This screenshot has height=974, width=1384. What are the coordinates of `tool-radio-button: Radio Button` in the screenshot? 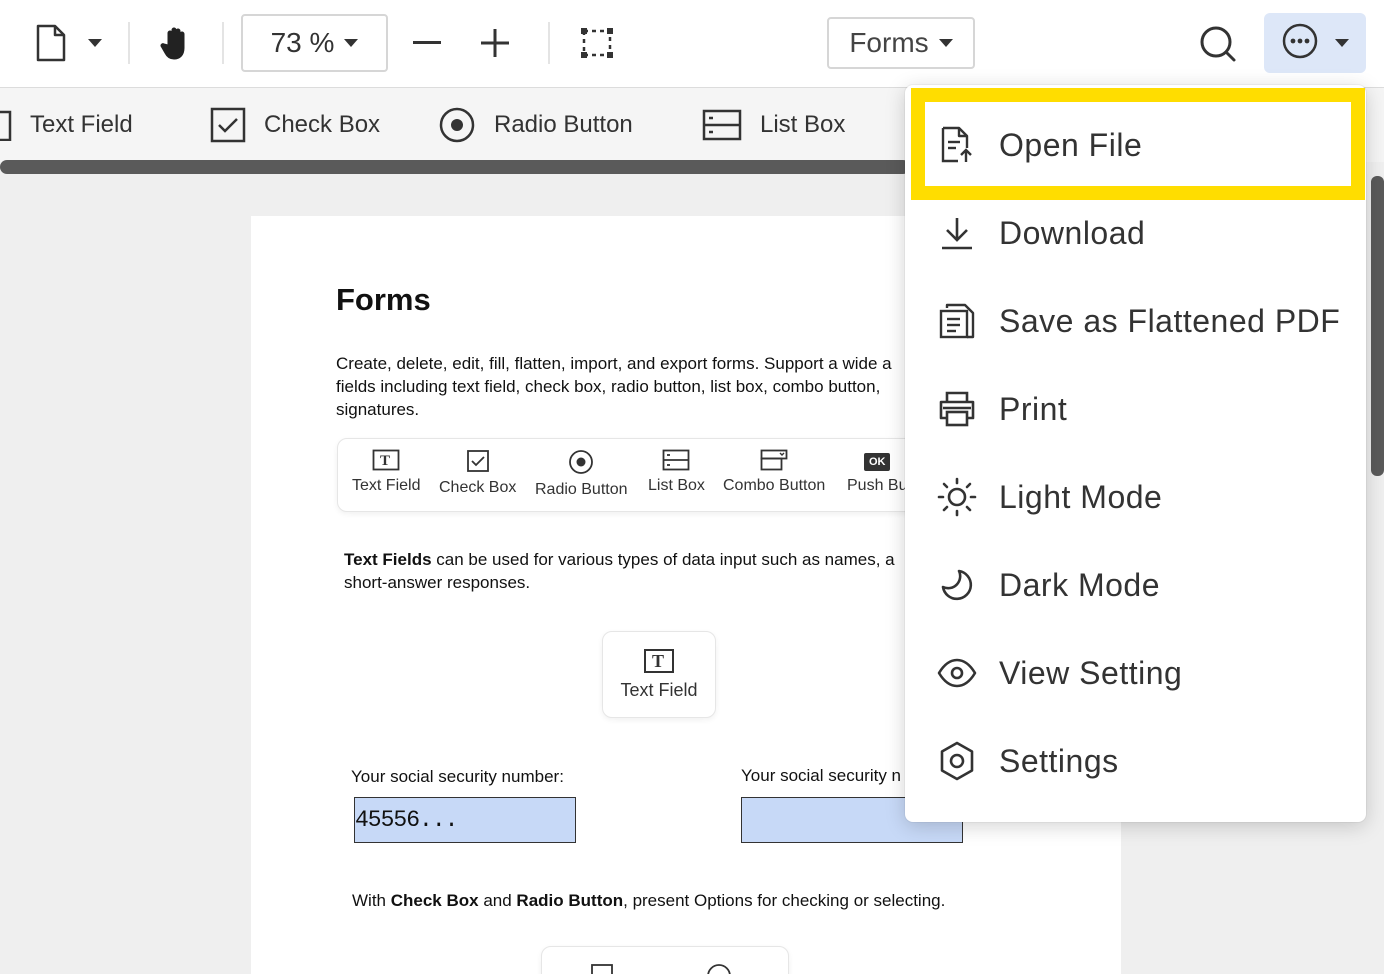 It's located at (535, 125).